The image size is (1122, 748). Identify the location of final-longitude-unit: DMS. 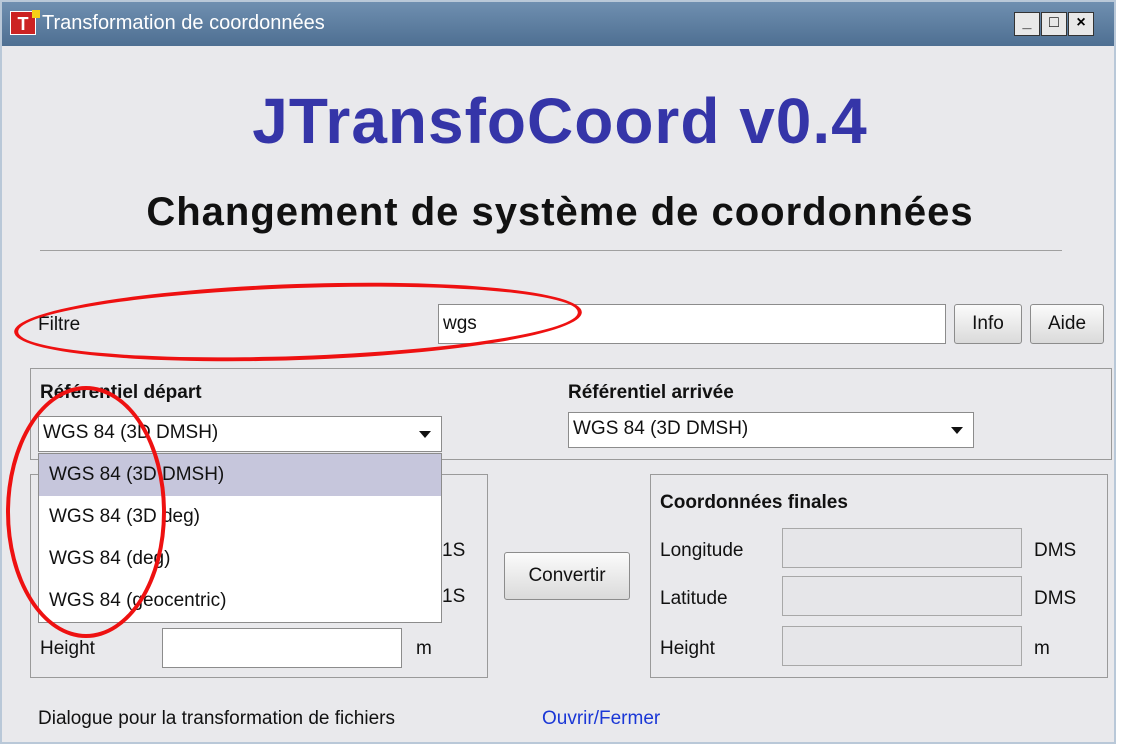
(1055, 550).